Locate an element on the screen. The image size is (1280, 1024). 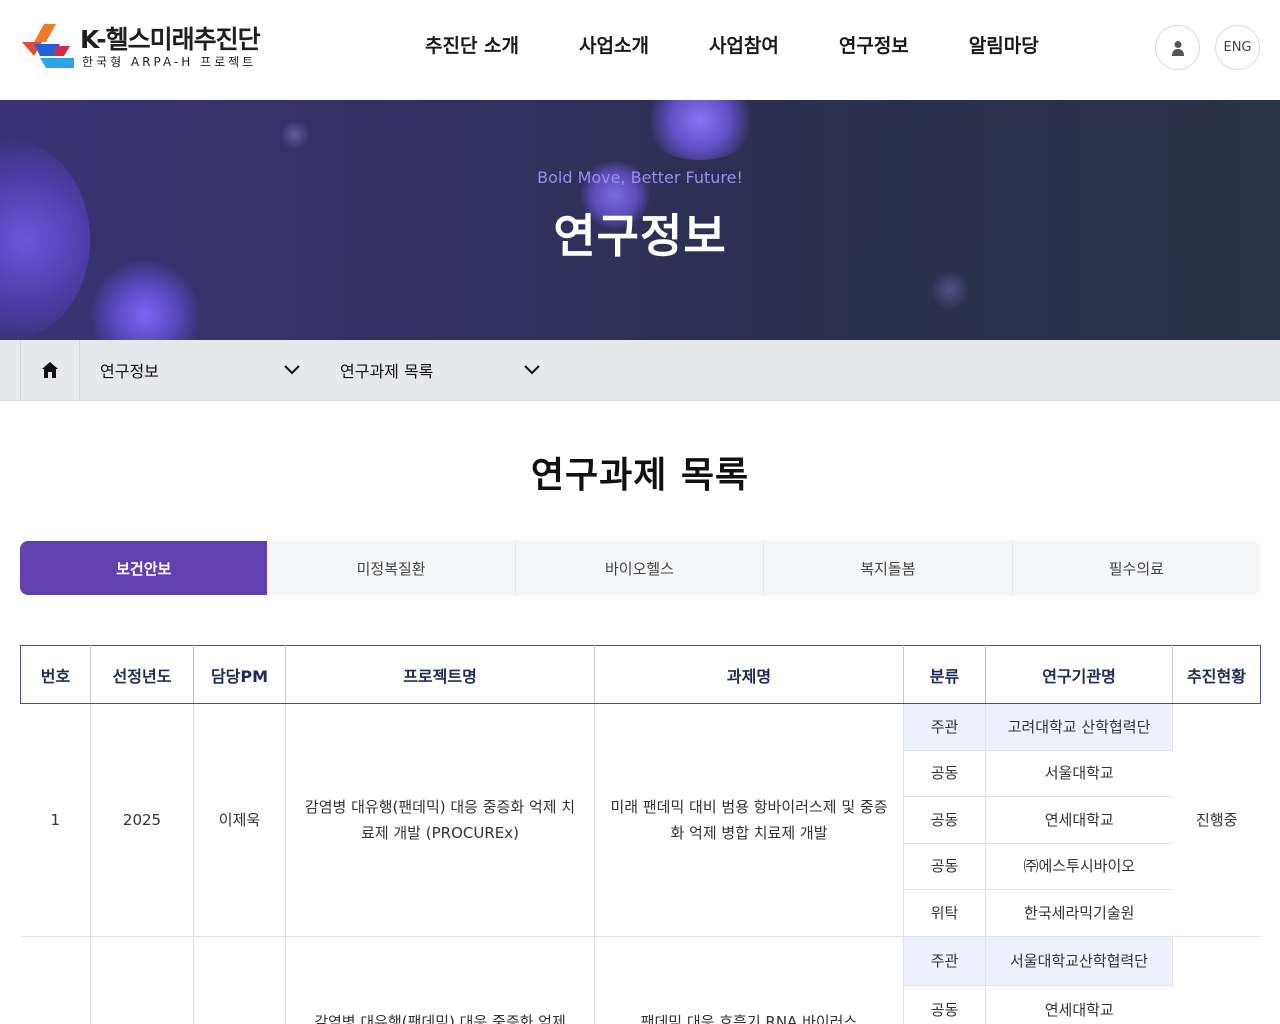
home-icon is located at coordinates (50, 370).